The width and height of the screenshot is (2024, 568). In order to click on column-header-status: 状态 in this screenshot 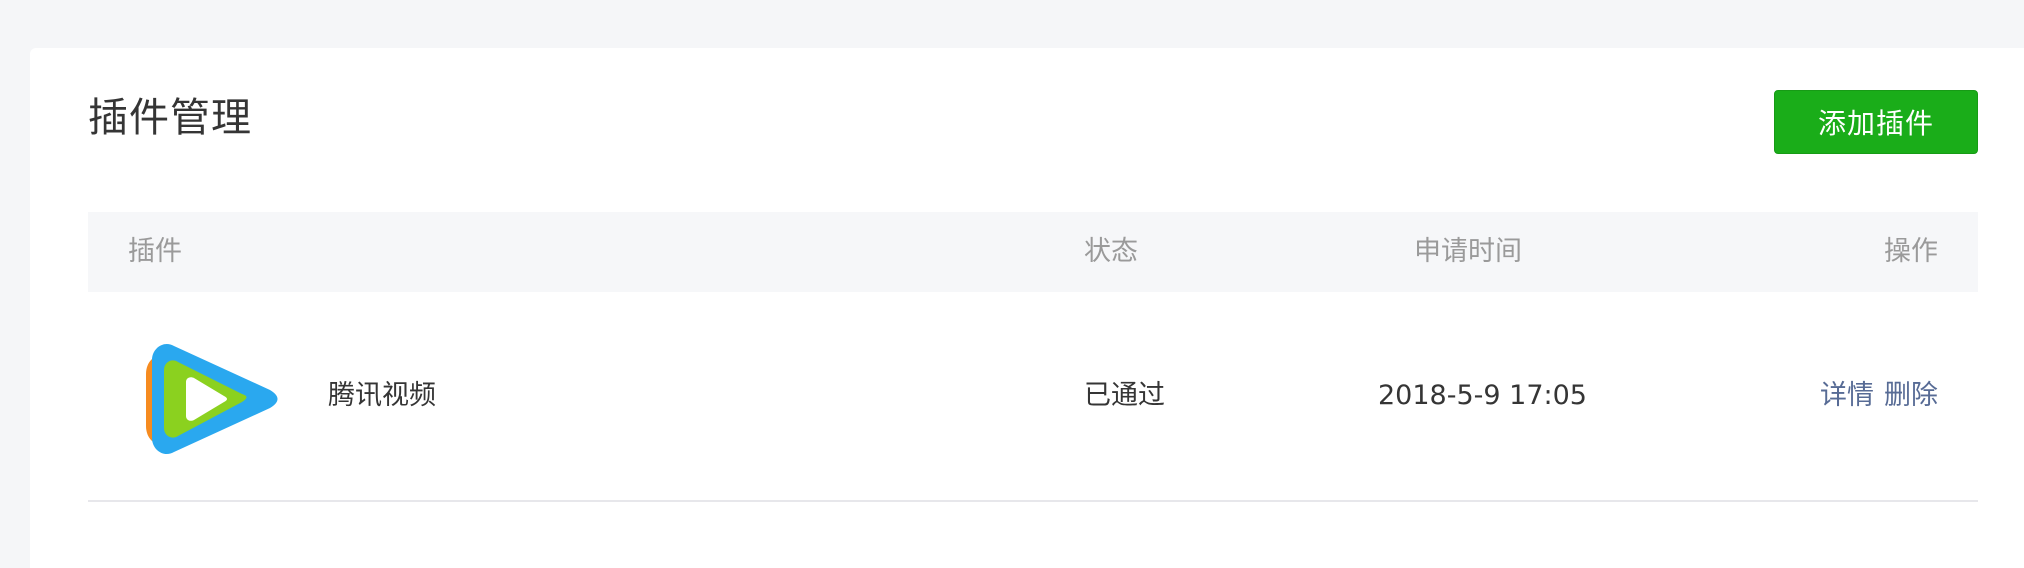, I will do `click(1111, 251)`.